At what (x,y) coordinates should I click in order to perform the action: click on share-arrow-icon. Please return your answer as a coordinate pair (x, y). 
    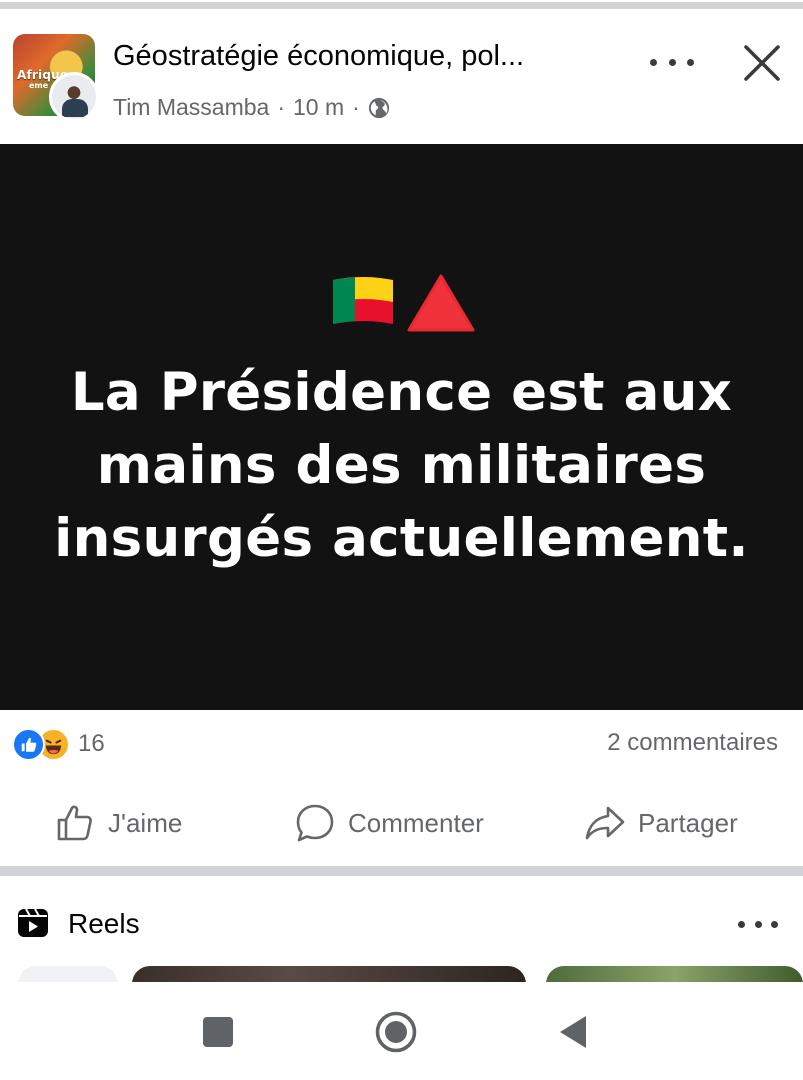
    Looking at the image, I should click on (605, 823).